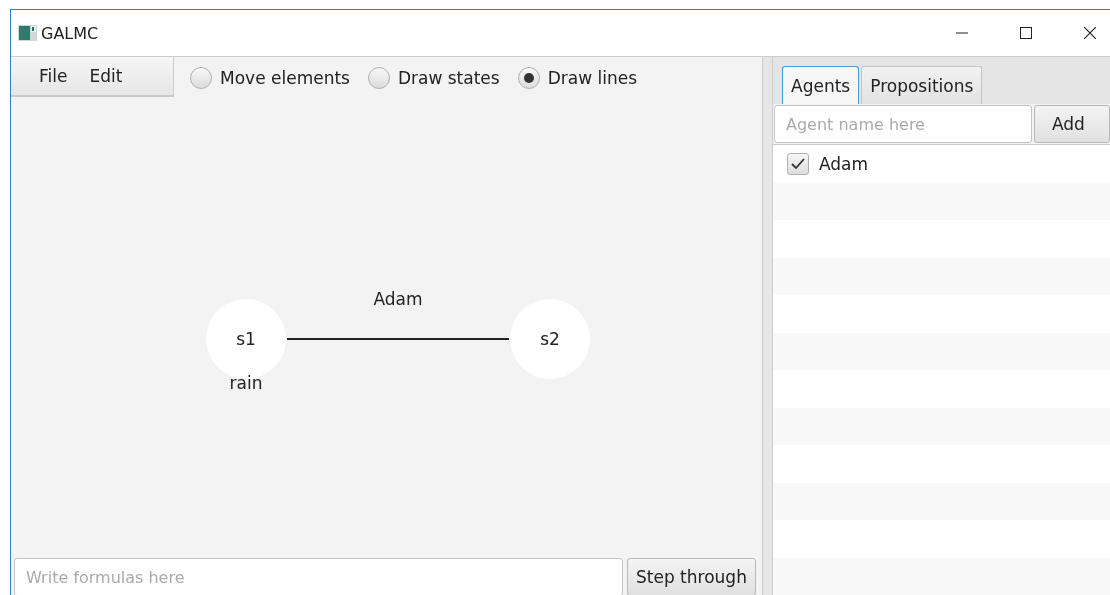 Image resolution: width=1110 pixels, height=595 pixels. I want to click on radio-label: Draw lines, so click(592, 78).